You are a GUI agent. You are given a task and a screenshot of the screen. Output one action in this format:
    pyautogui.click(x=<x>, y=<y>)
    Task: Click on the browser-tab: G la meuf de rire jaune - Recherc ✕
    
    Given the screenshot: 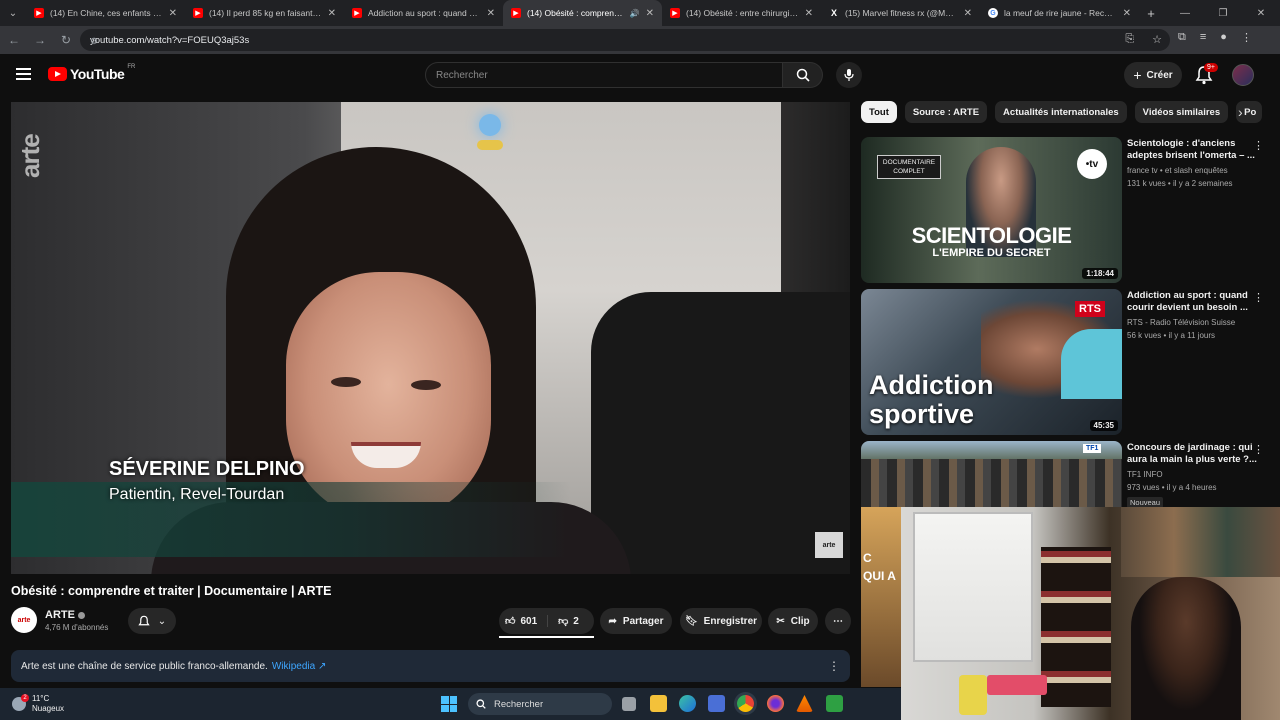 What is the action you would take?
    pyautogui.click(x=1059, y=13)
    